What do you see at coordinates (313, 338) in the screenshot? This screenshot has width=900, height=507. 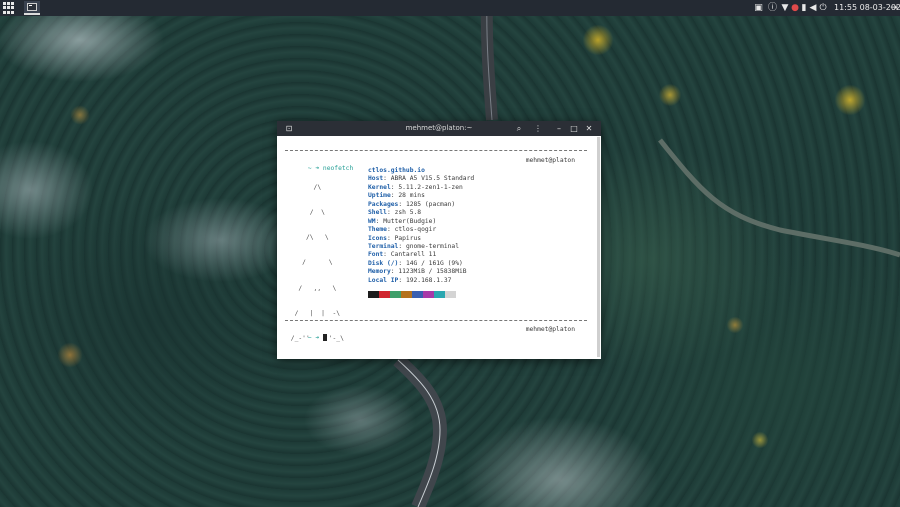 I see `prompt-symbol: ~ ➜` at bounding box center [313, 338].